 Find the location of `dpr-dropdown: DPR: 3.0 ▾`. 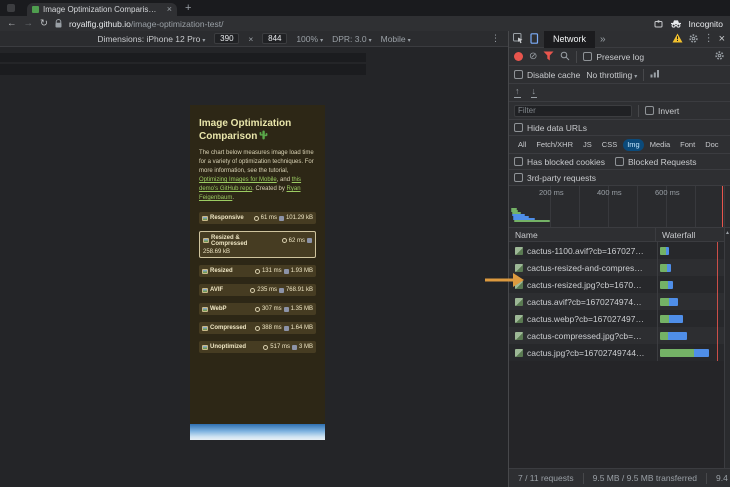

dpr-dropdown: DPR: 3.0 ▾ is located at coordinates (352, 39).